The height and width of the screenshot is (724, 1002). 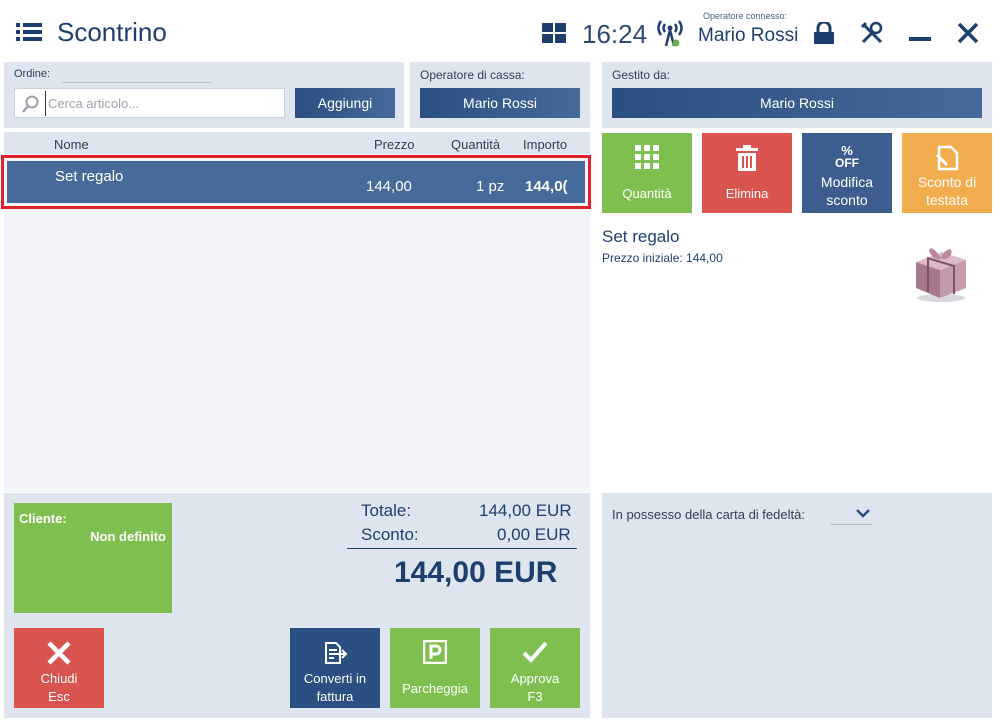 What do you see at coordinates (490, 186) in the screenshot?
I see `row-quantity: 1 pz` at bounding box center [490, 186].